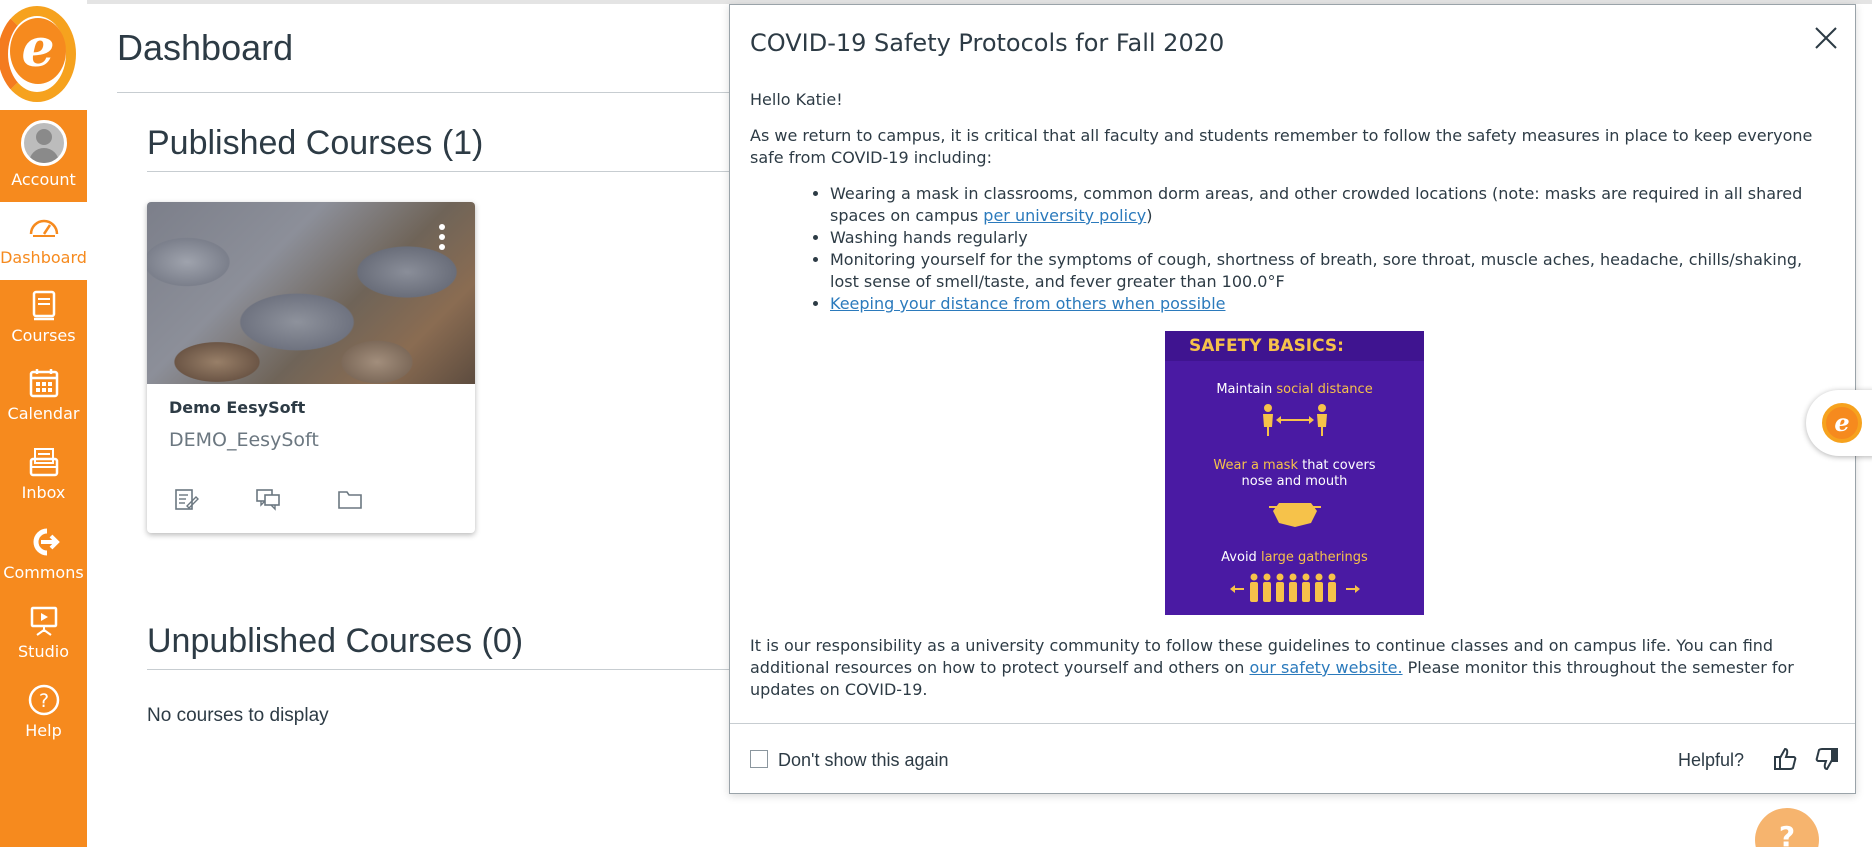 Image resolution: width=1872 pixels, height=847 pixels. I want to click on course-card: Demo EesySoft DEMO_EesySoft, so click(311, 367).